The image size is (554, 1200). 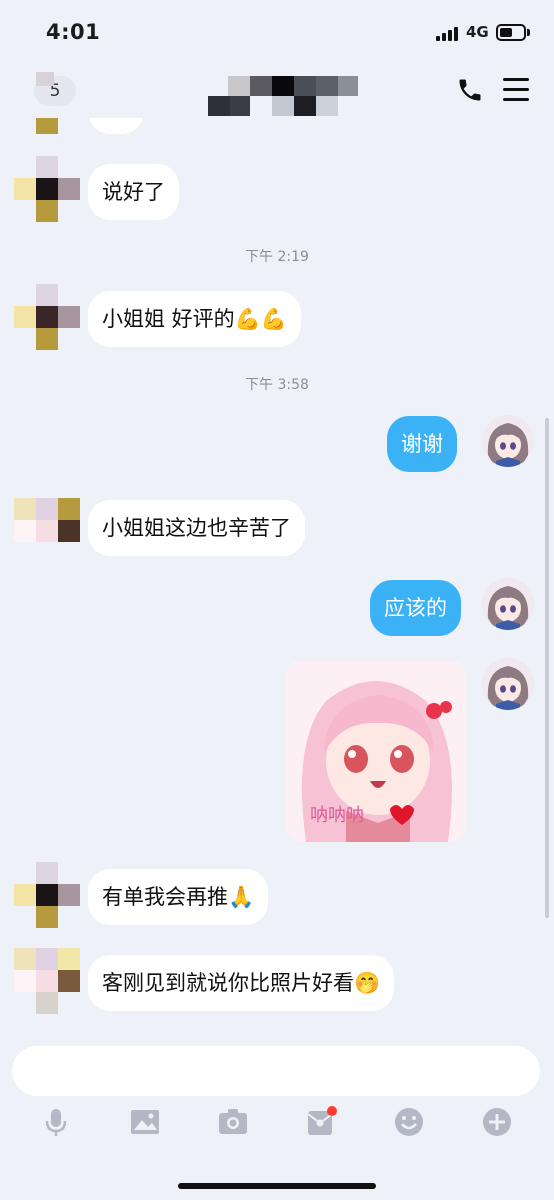 I want to click on message-bubble: 小姐姐 好评的💪💪, so click(x=194, y=319).